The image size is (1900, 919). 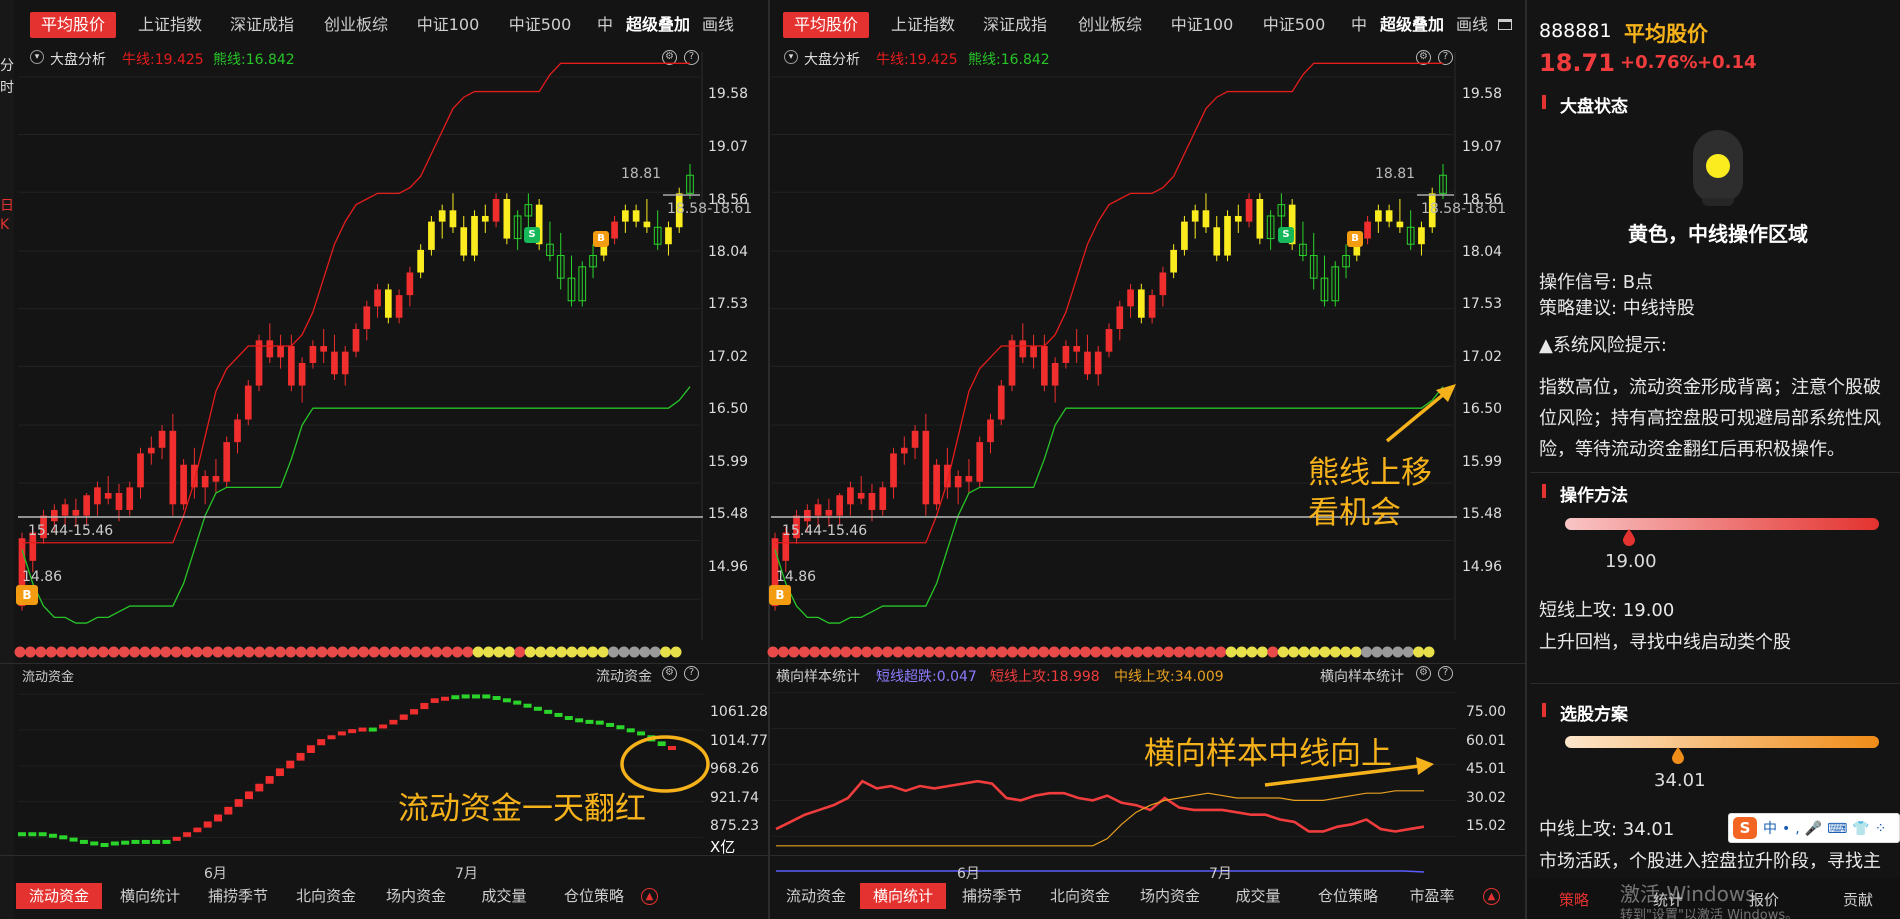 I want to click on select-line1: 中线上攻: 34.01, so click(x=1607, y=829).